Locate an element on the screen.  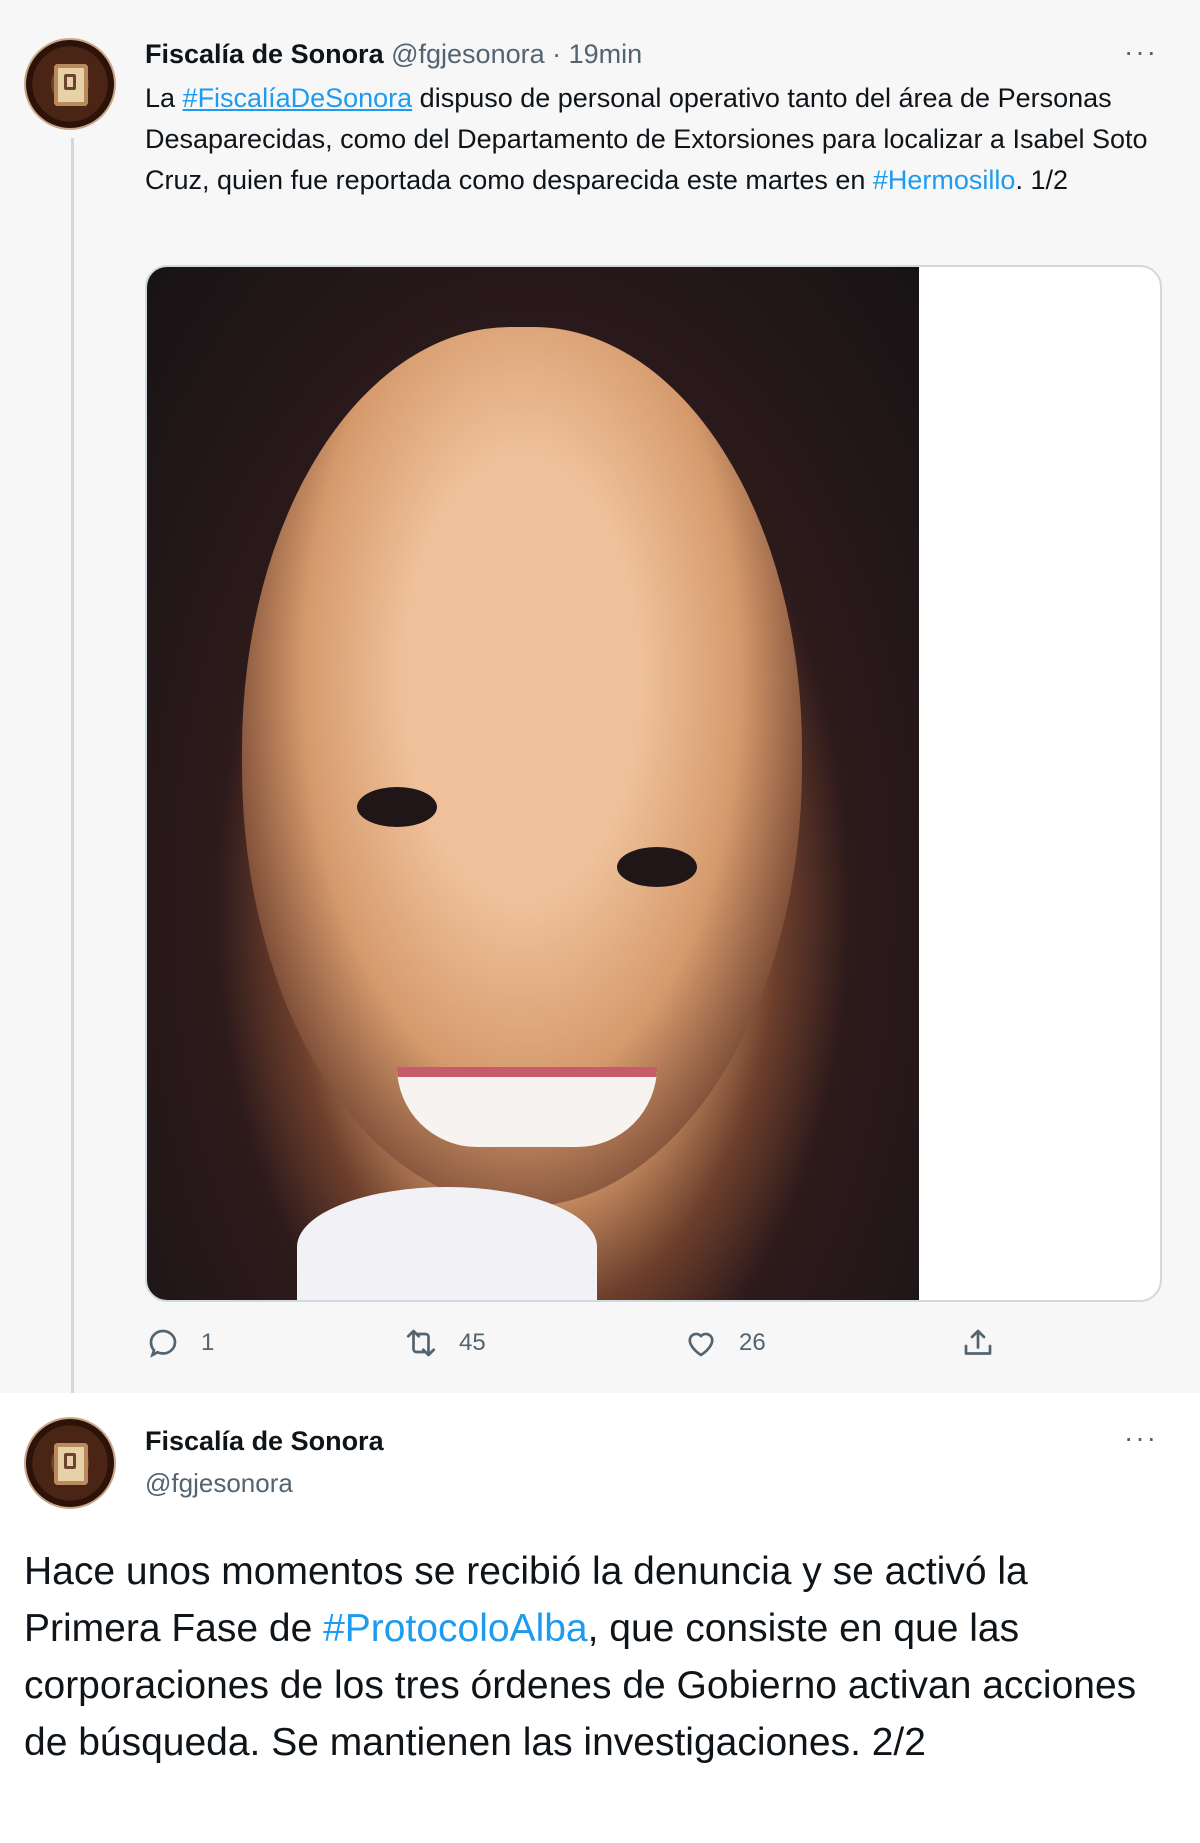
reply-button: 1 is located at coordinates (179, 1343).